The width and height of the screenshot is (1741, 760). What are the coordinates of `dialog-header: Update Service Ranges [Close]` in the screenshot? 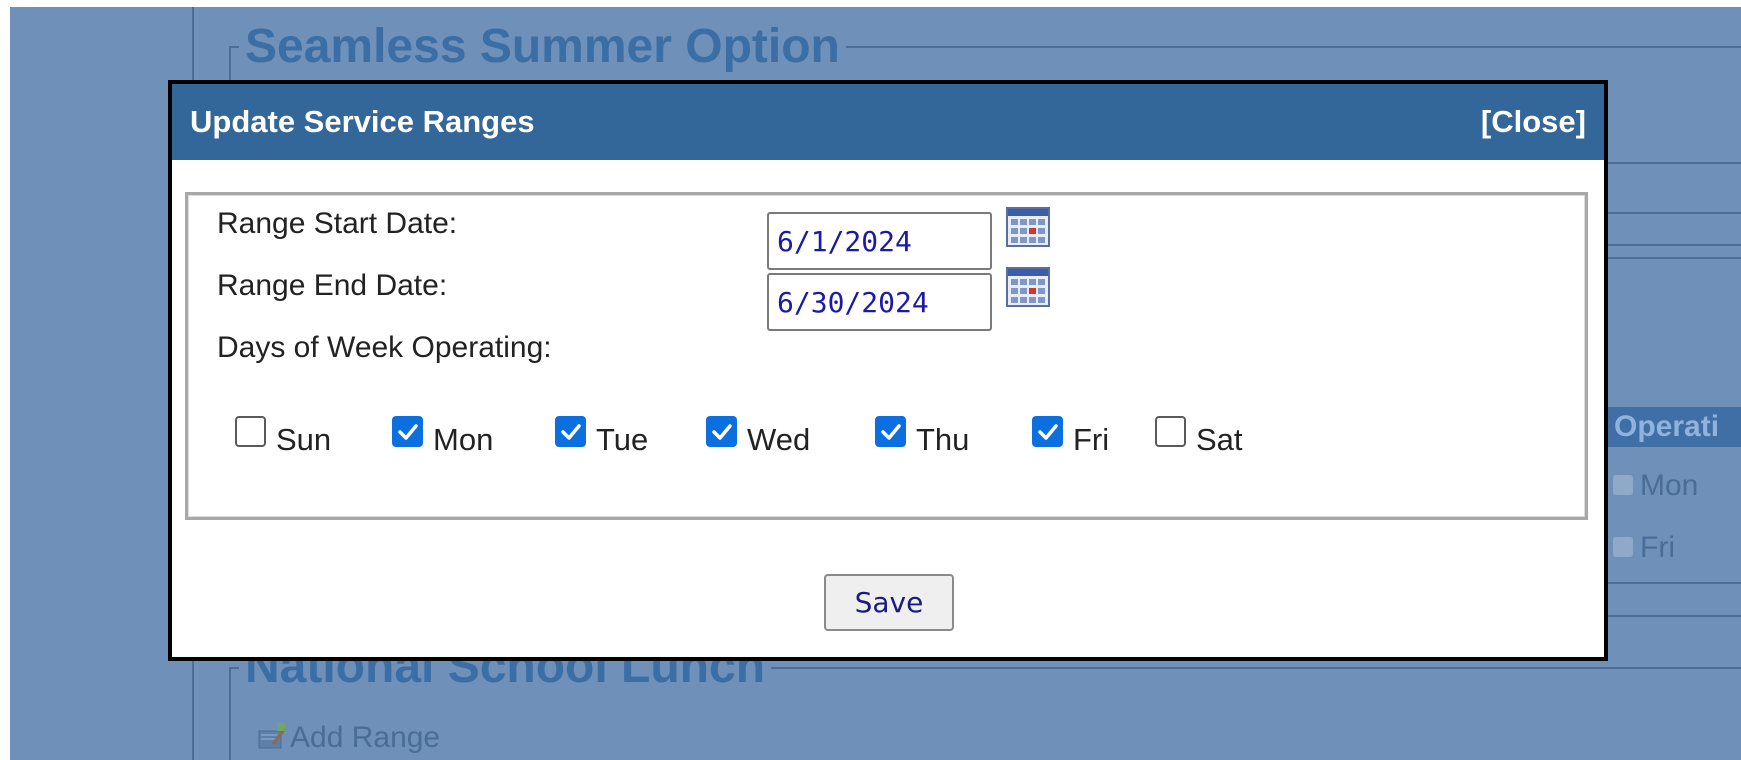 It's located at (888, 122).